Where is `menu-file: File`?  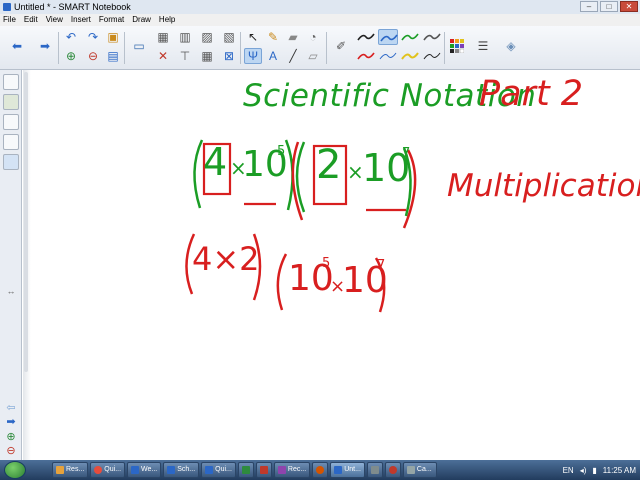 menu-file: File is located at coordinates (9, 20).